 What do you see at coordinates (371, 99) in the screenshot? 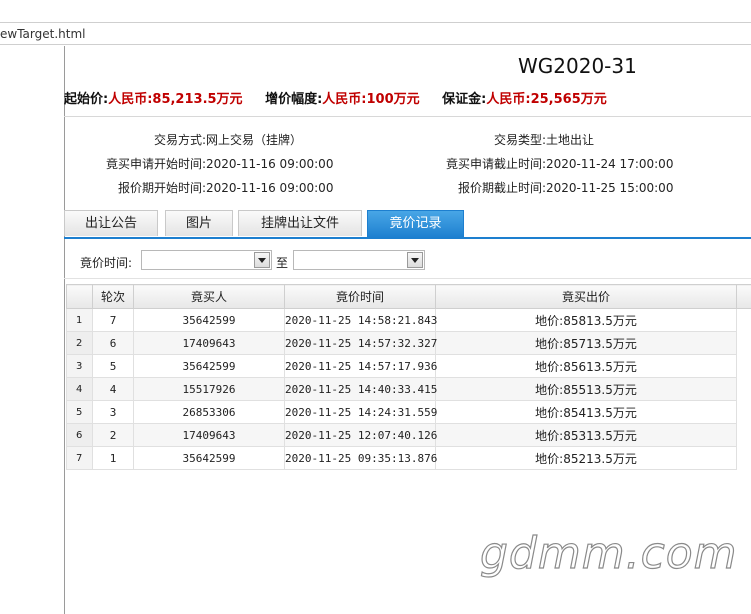
I see `increment-value: 人民币:100万元` at bounding box center [371, 99].